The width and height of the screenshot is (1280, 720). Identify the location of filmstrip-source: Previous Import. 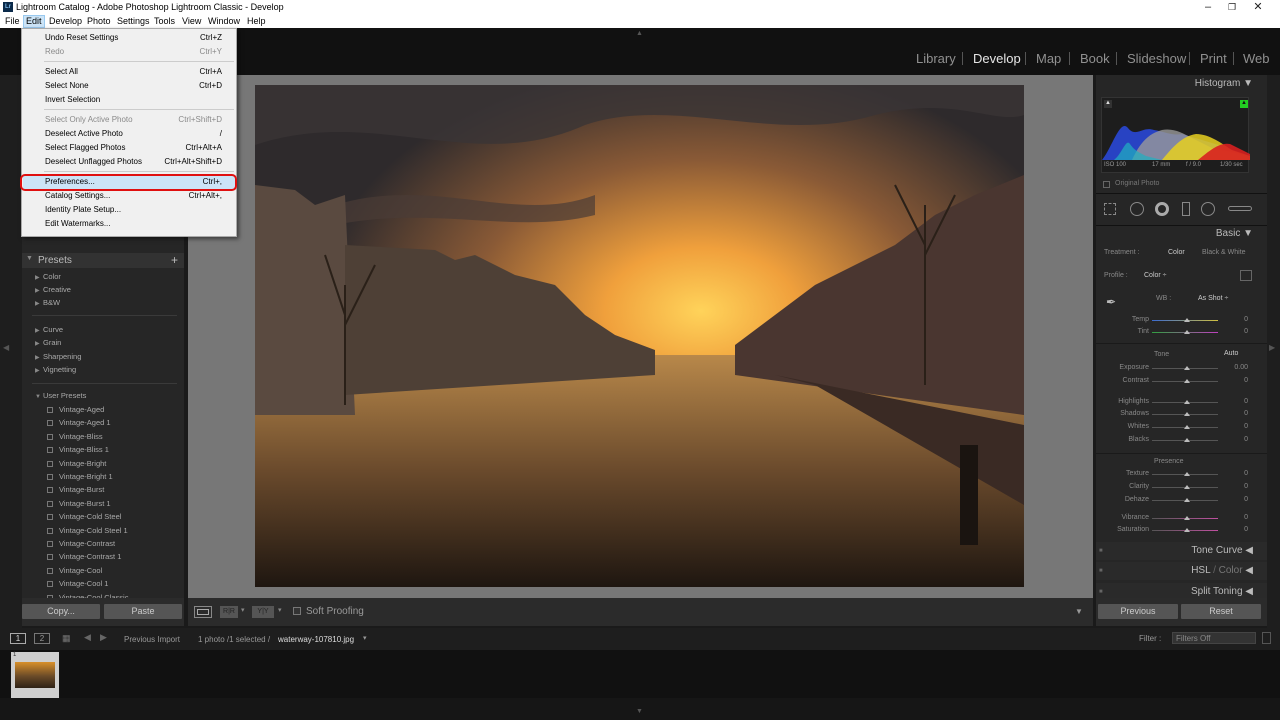
(152, 639).